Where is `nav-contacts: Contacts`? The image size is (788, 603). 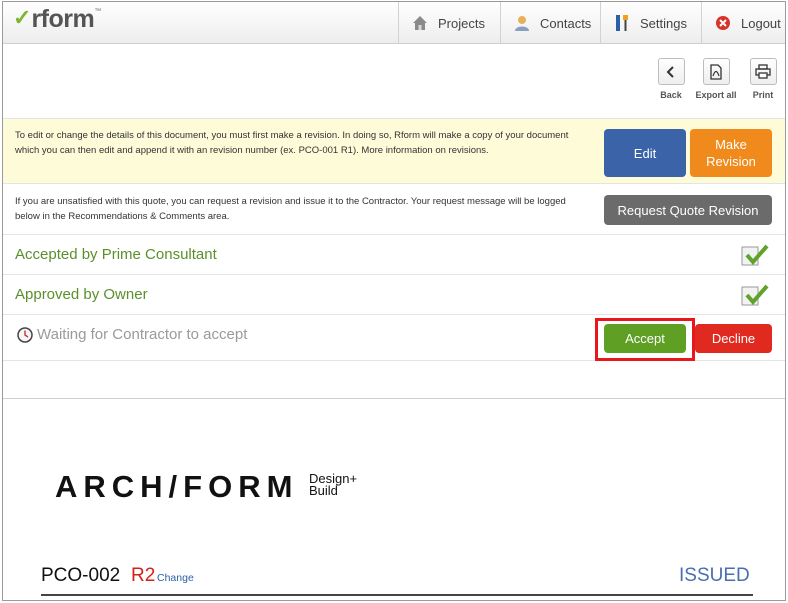 nav-contacts: Contacts is located at coordinates (550, 23).